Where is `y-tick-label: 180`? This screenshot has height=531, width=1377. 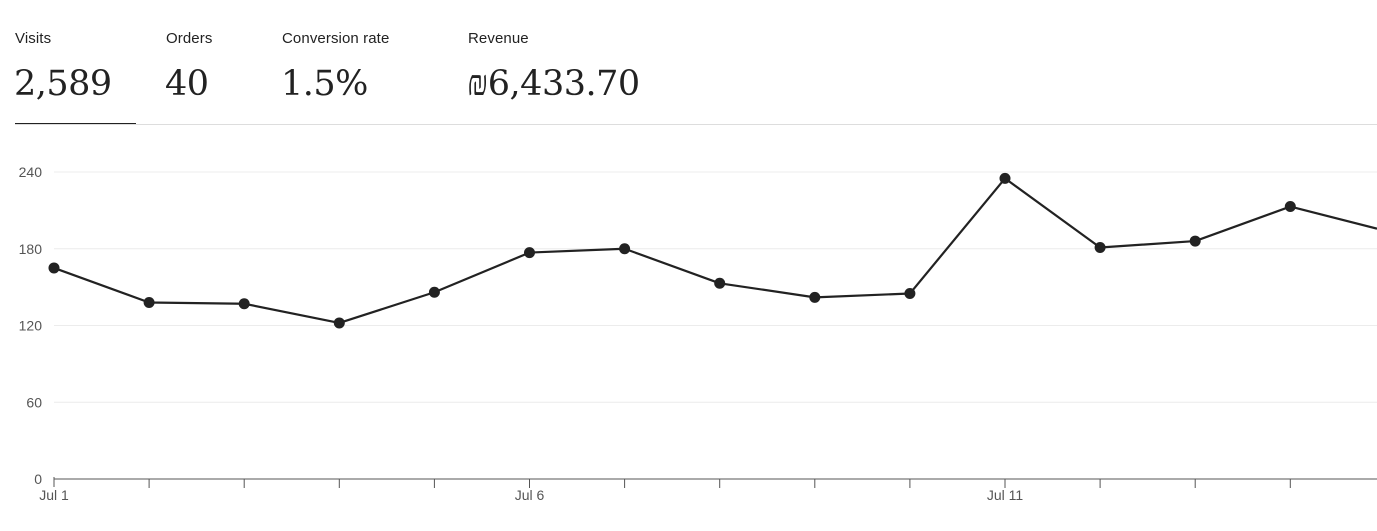
y-tick-label: 180 is located at coordinates (31, 249).